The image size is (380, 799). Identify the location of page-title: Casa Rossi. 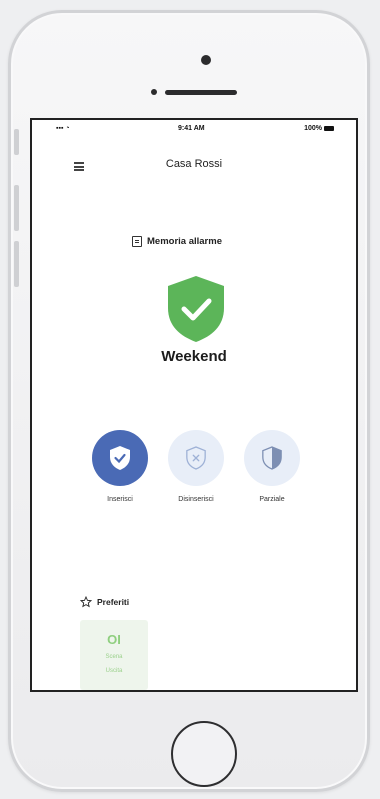
(194, 164).